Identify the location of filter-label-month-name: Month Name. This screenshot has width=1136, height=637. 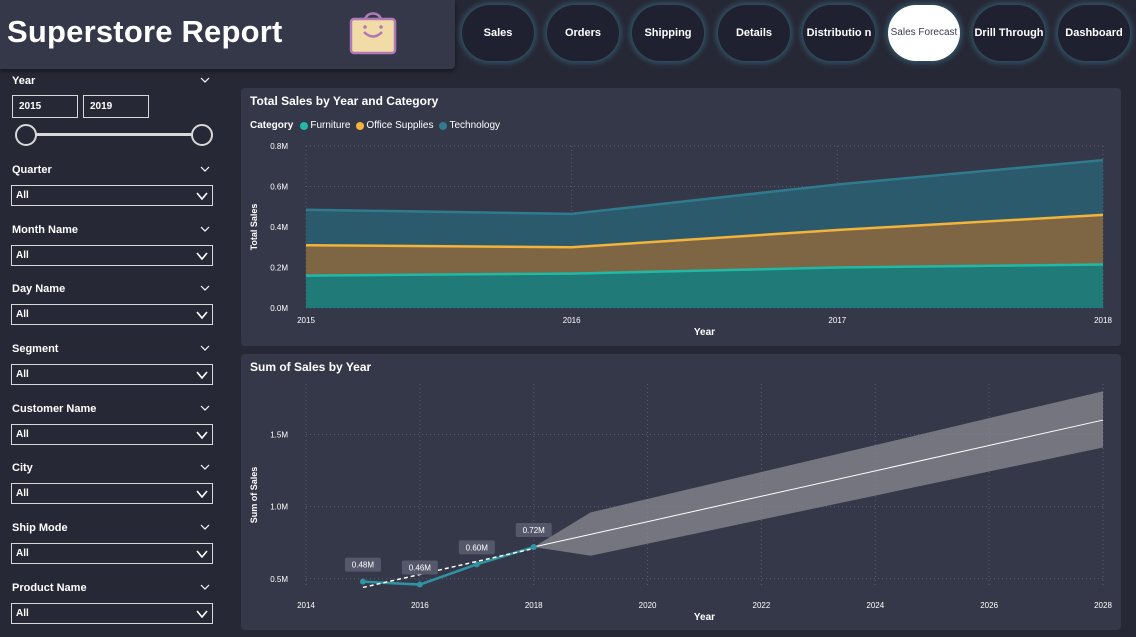
(45, 230).